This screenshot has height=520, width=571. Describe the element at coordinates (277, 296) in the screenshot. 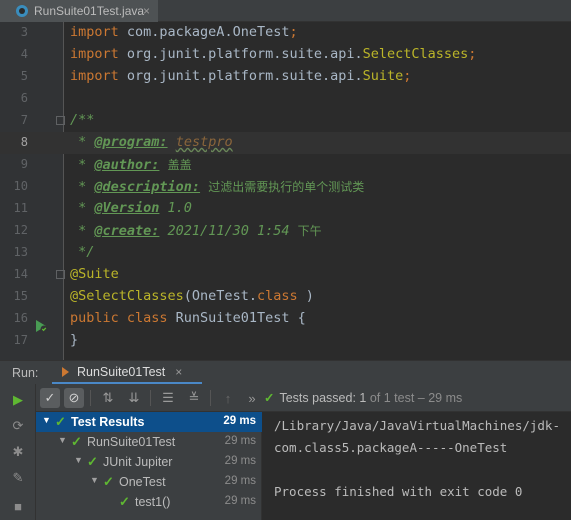

I see `code-token: class` at that location.